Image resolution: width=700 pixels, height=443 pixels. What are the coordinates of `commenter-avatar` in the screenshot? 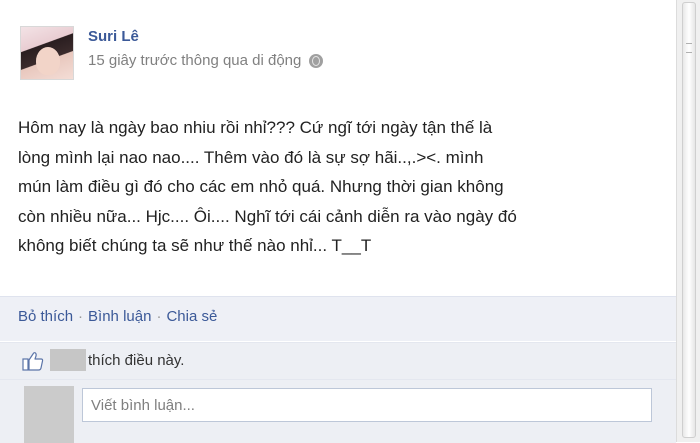 It's located at (49, 414).